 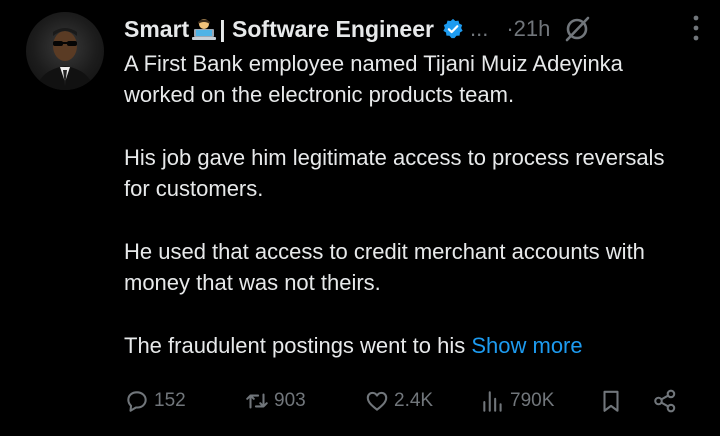 I want to click on like-button: 2.4K, so click(x=398, y=401).